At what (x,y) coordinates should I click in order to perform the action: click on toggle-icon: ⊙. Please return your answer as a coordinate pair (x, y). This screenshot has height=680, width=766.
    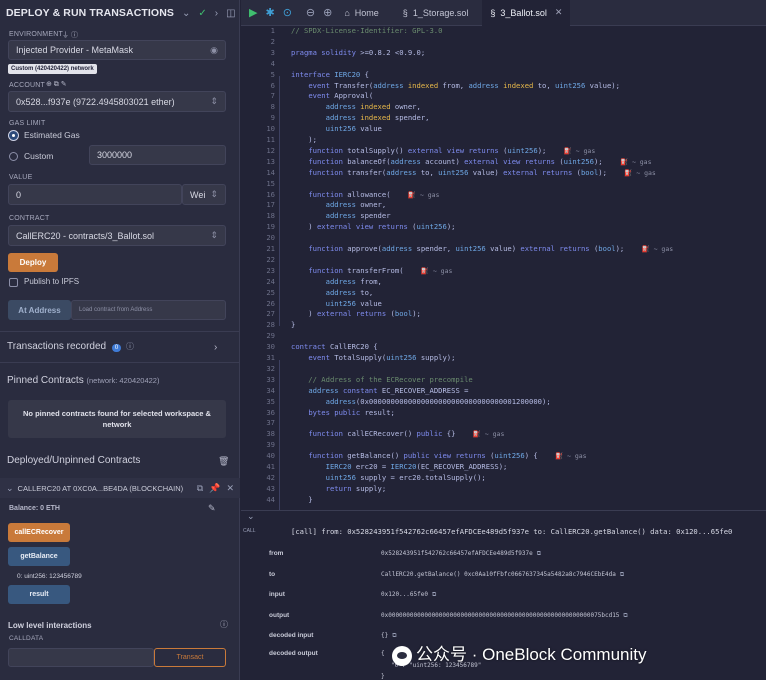
    Looking at the image, I should click on (287, 12).